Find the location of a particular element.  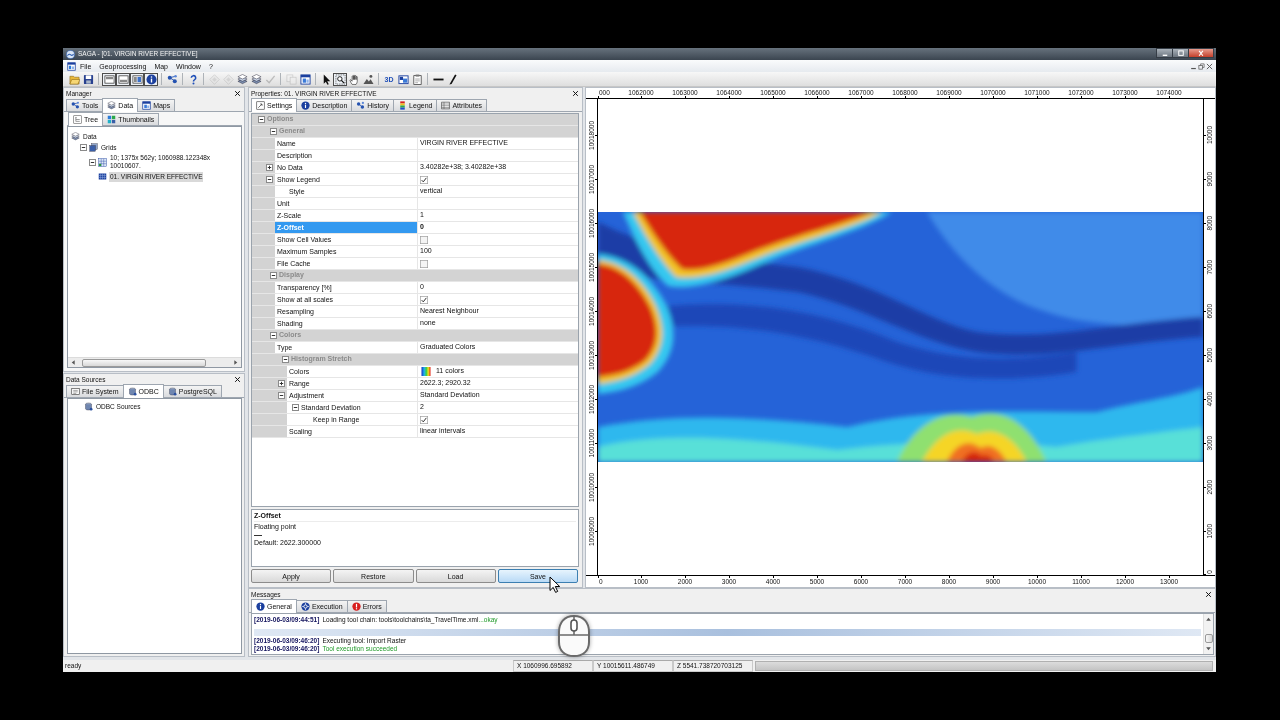

maximize-icon is located at coordinates (1180, 53).